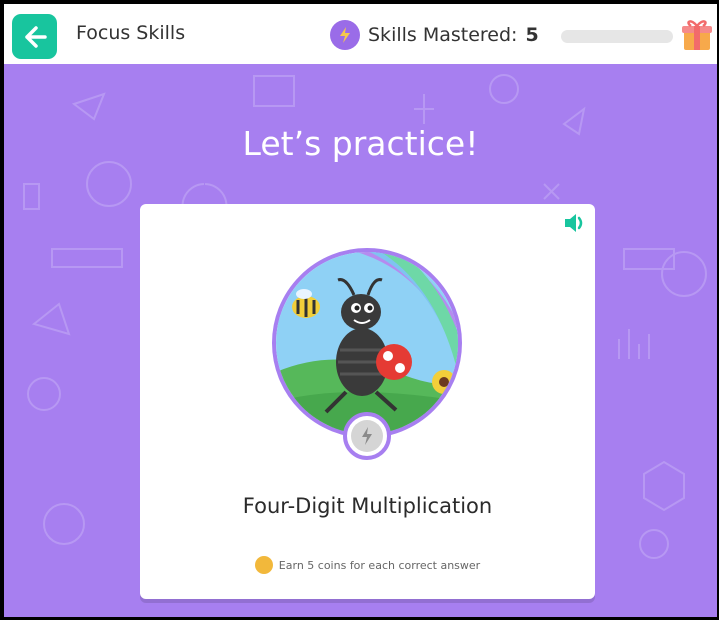  What do you see at coordinates (360, 143) in the screenshot?
I see `page-headline: Let’s practice!` at bounding box center [360, 143].